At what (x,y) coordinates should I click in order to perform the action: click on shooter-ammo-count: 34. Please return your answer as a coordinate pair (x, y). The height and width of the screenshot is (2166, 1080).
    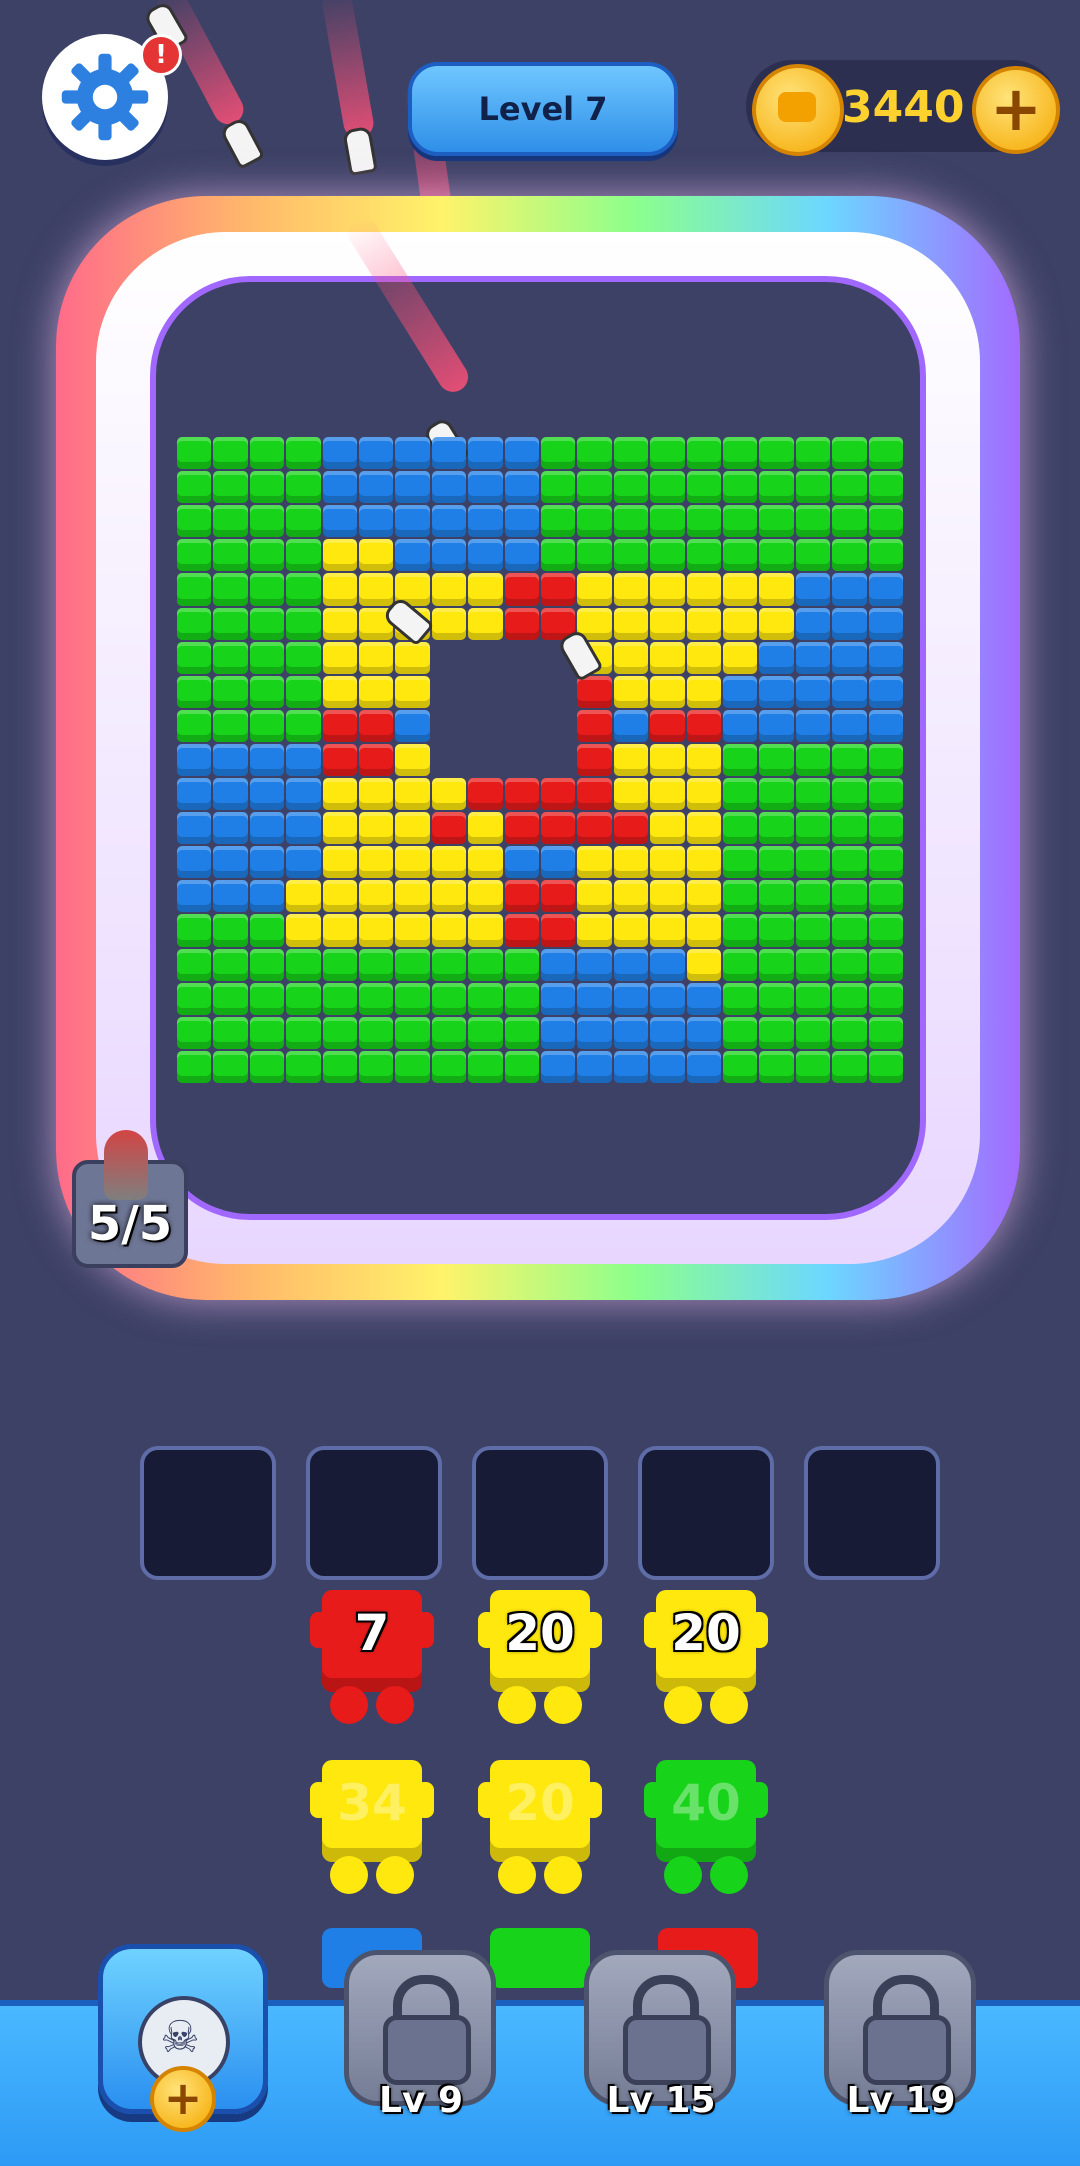
    Looking at the image, I should click on (372, 1803).